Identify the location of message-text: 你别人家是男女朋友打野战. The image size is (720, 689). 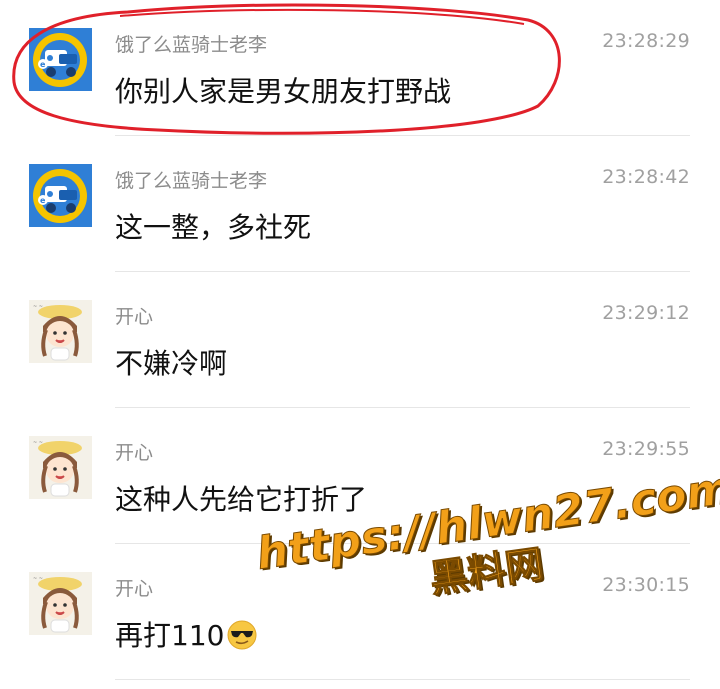
(283, 90).